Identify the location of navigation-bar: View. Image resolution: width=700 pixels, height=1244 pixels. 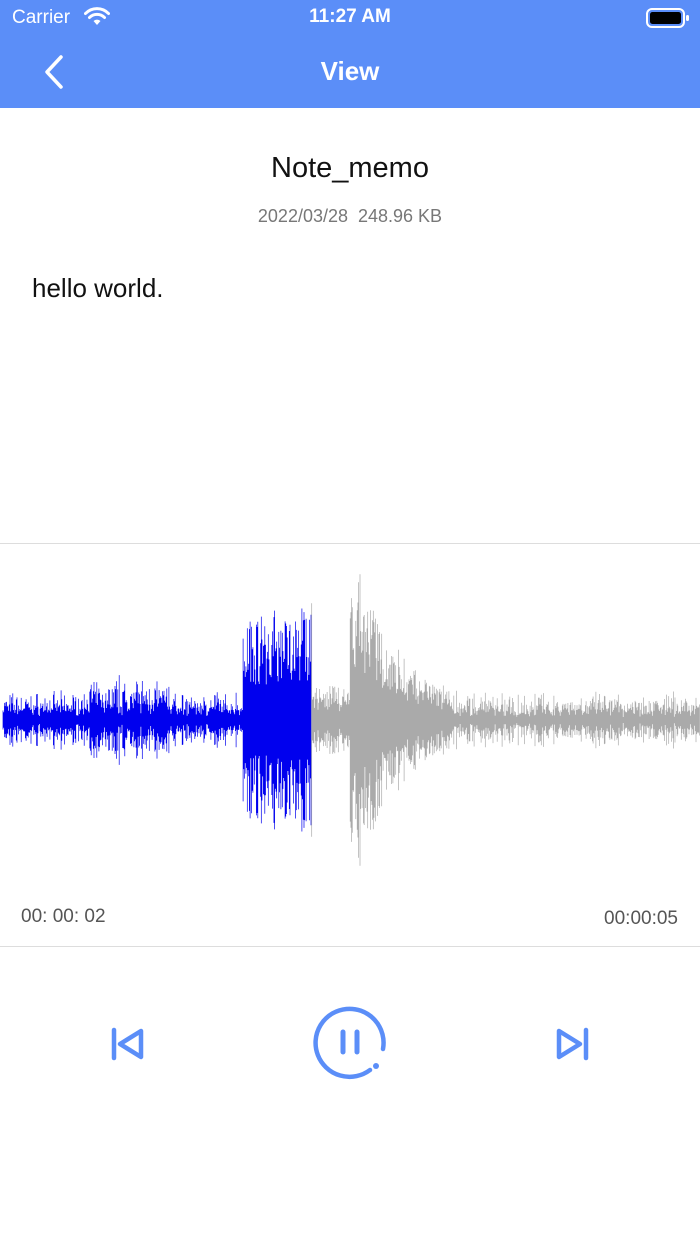
(350, 72).